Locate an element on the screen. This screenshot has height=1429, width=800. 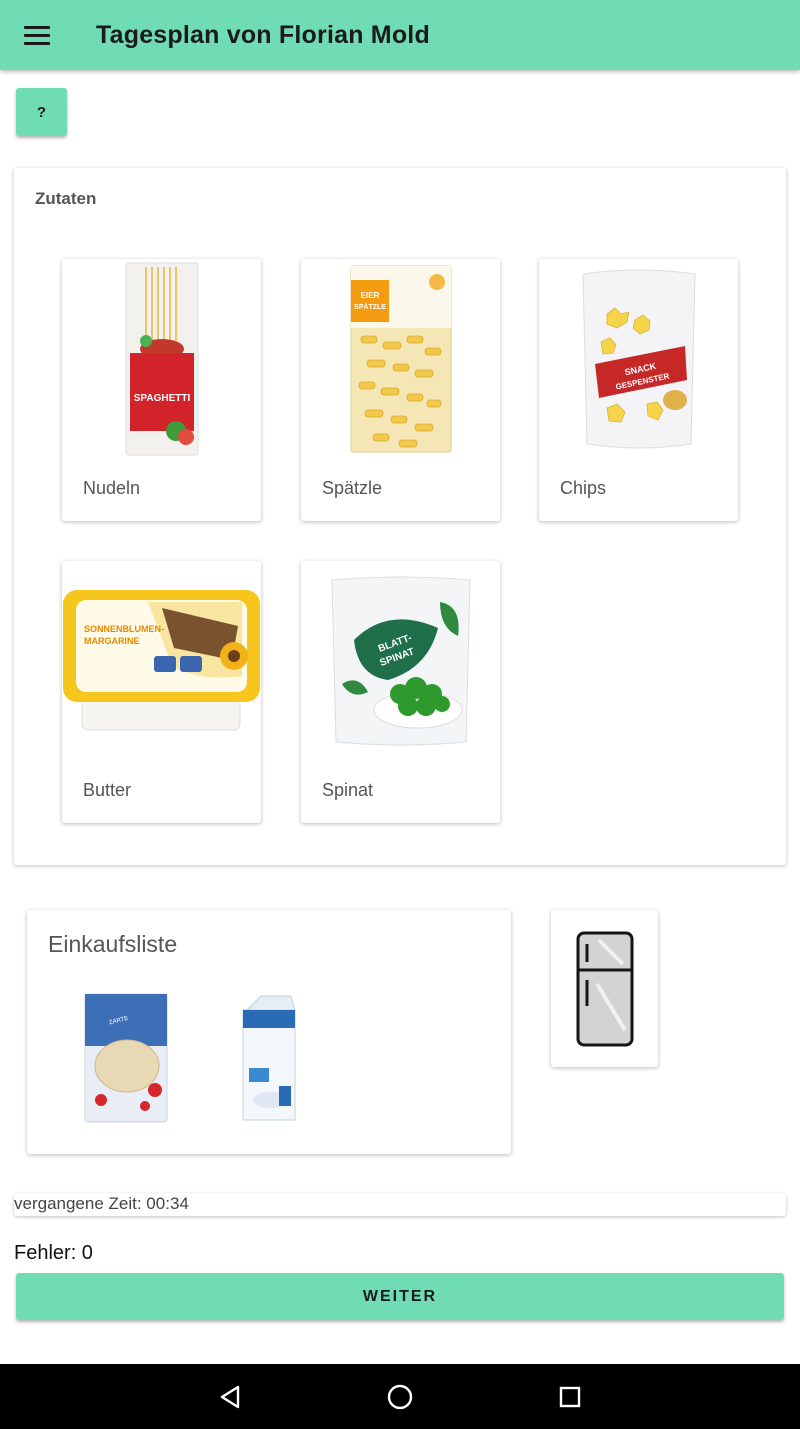
ingredients-title: Zutaten is located at coordinates (66, 198).